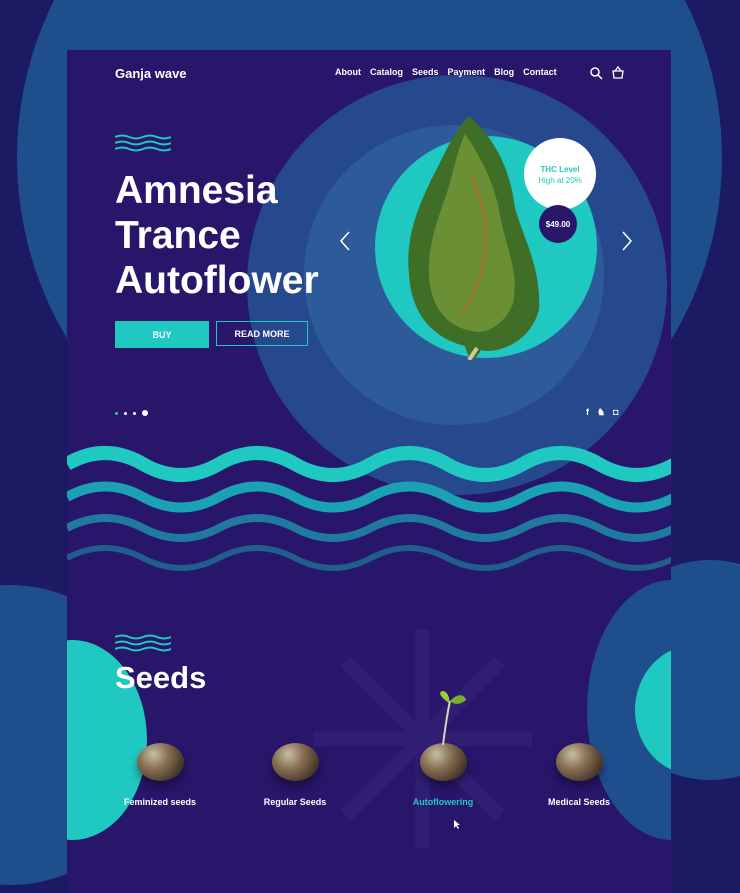 This screenshot has height=893, width=740. I want to click on seed-label-active: Autoflowering, so click(443, 802).